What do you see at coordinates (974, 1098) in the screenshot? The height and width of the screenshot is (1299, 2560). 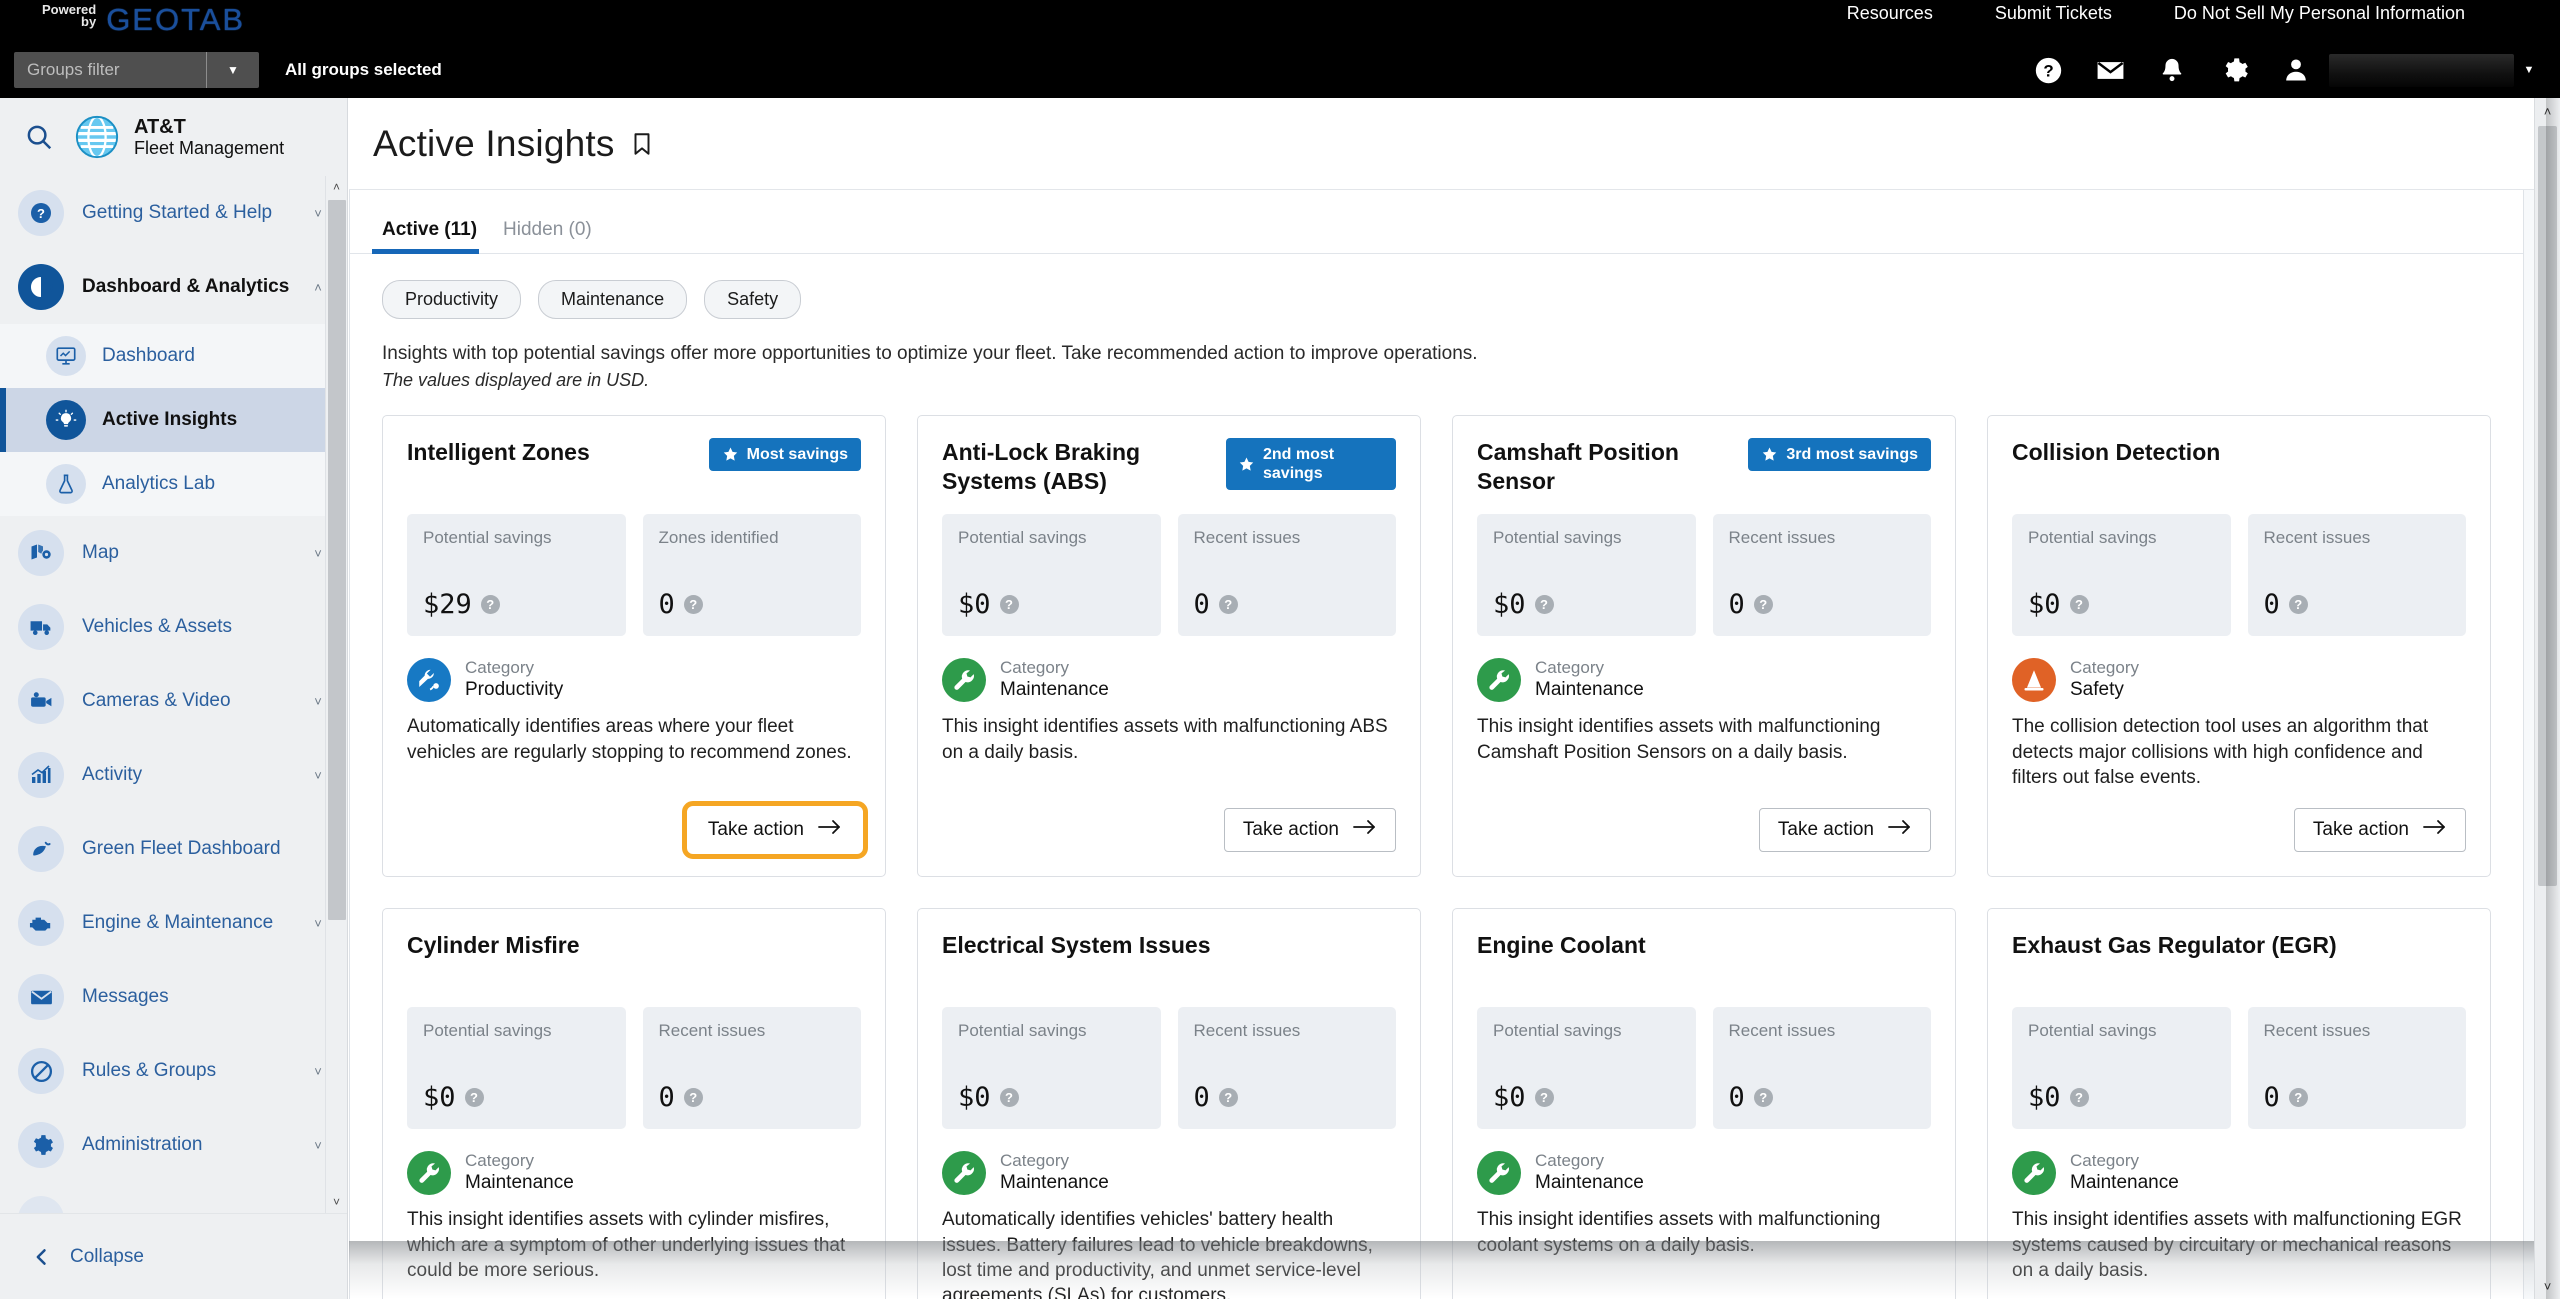 I see `stat-value: $0` at bounding box center [974, 1098].